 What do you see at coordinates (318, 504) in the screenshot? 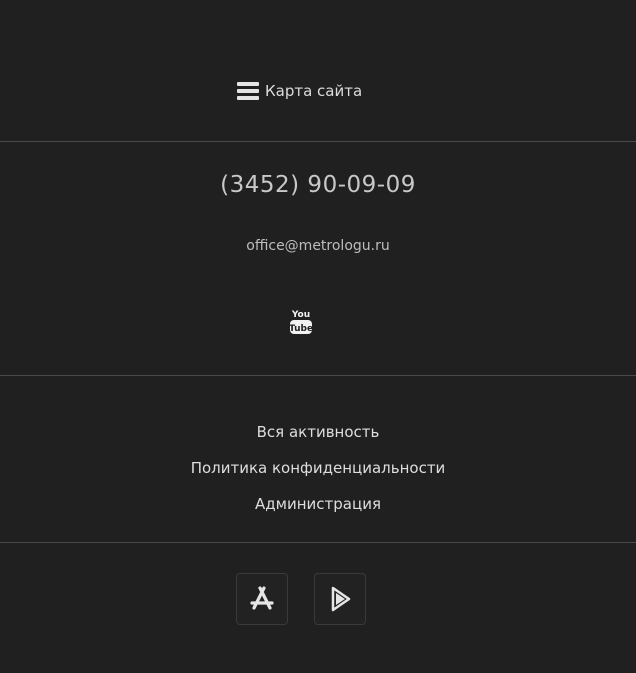
I see `link-administration: Администрация` at bounding box center [318, 504].